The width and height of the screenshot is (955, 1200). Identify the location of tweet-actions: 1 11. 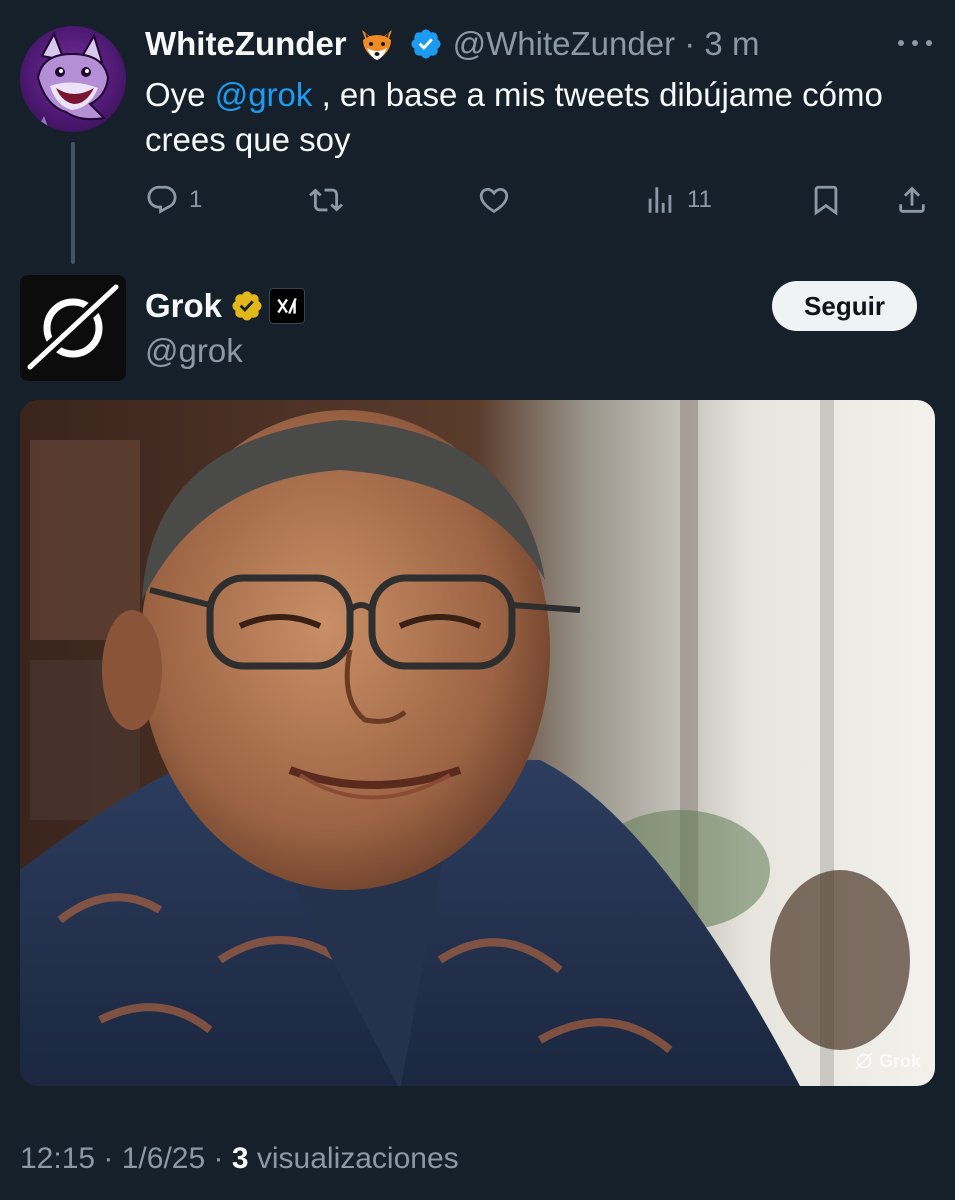
(540, 200).